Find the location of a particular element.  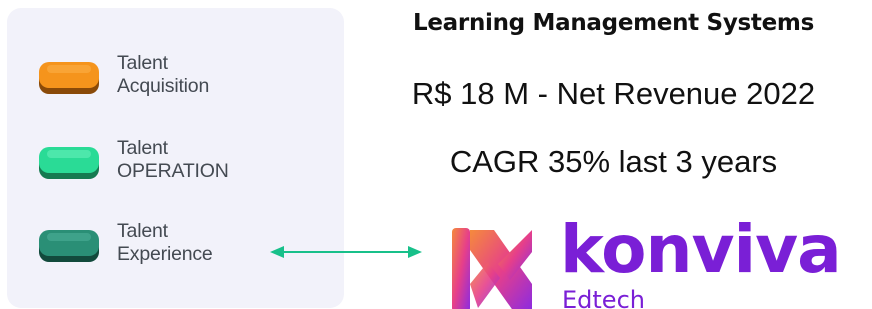

talent-acquisition-label: Talent Acquisition is located at coordinates (163, 75).